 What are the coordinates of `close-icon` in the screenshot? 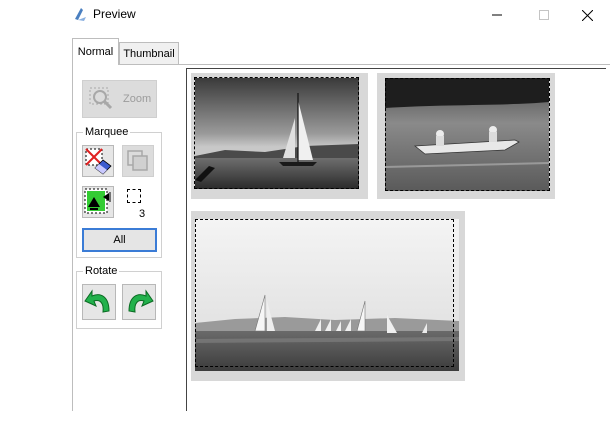 It's located at (587, 15).